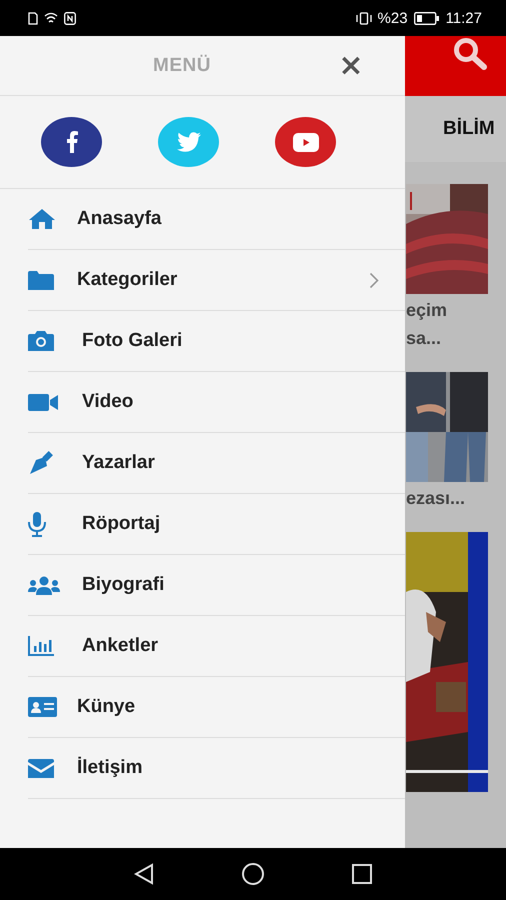 The height and width of the screenshot is (900, 506). What do you see at coordinates (188, 142) in the screenshot?
I see `bird-icon` at bounding box center [188, 142].